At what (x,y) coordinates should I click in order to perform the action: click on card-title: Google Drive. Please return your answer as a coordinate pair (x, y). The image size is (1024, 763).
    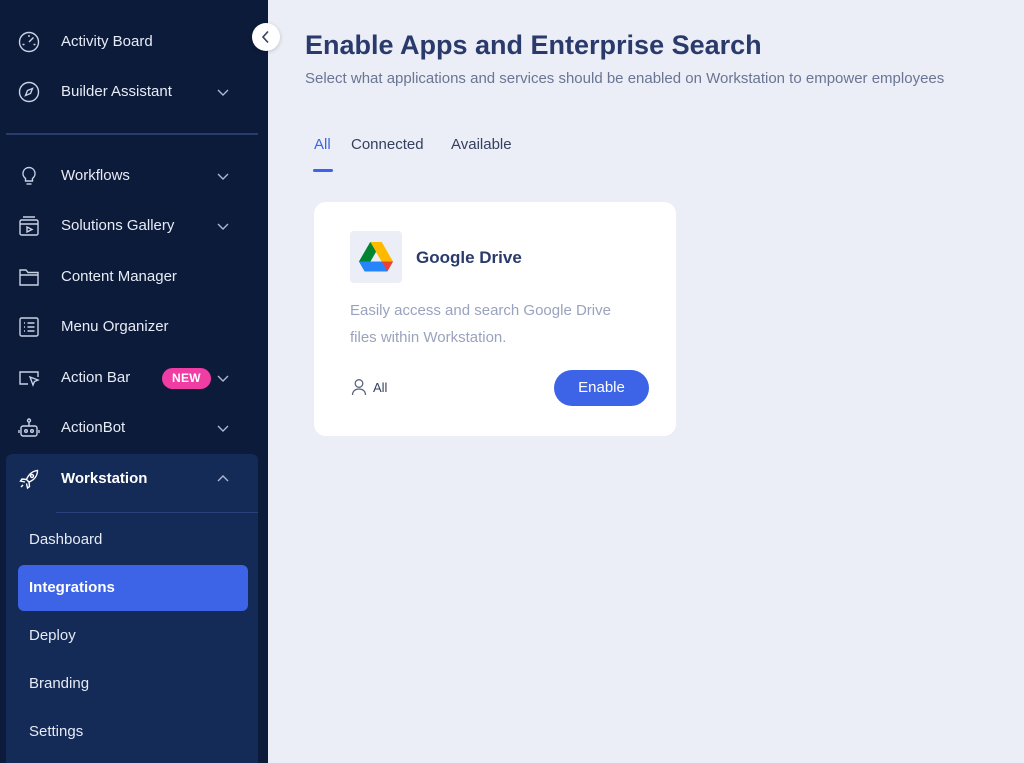
    Looking at the image, I should click on (469, 257).